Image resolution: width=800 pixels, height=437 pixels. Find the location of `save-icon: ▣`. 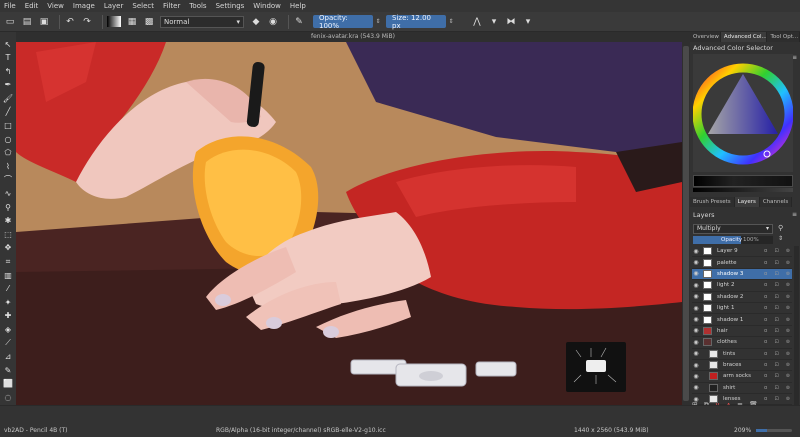

save-icon: ▣ is located at coordinates (44, 22).